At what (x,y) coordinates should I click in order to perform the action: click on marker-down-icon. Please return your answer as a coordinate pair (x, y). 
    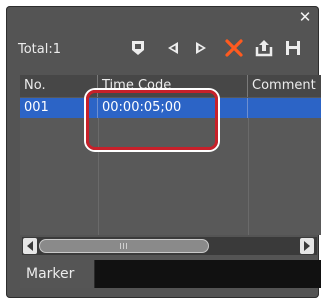
    Looking at the image, I should click on (138, 48).